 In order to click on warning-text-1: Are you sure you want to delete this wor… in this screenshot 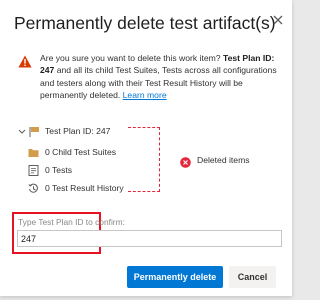, I will do `click(131, 58)`.